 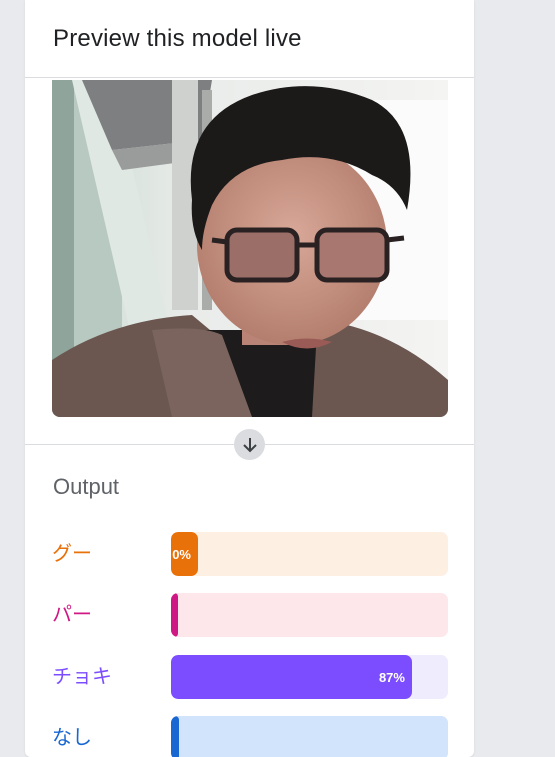 What do you see at coordinates (249, 444) in the screenshot?
I see `arrow-down-icon` at bounding box center [249, 444].